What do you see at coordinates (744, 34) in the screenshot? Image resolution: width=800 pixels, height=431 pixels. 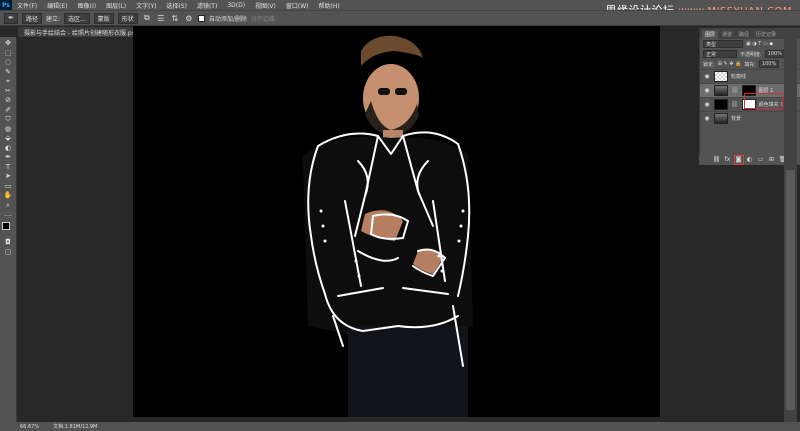 I see `tab-paths: 路径` at bounding box center [744, 34].